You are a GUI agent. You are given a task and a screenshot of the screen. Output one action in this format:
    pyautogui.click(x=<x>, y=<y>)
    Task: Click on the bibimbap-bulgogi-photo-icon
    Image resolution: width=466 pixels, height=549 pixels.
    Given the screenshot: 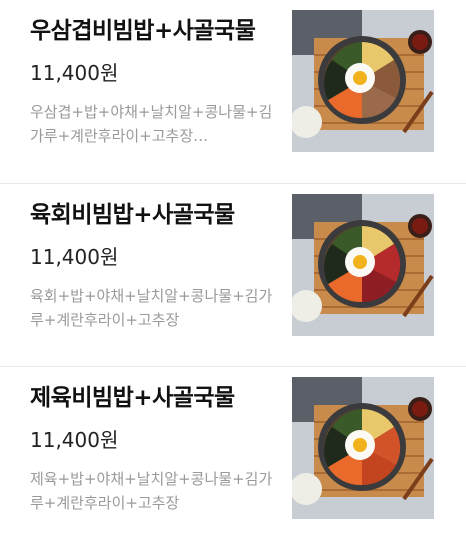 What is the action you would take?
    pyautogui.click(x=363, y=81)
    